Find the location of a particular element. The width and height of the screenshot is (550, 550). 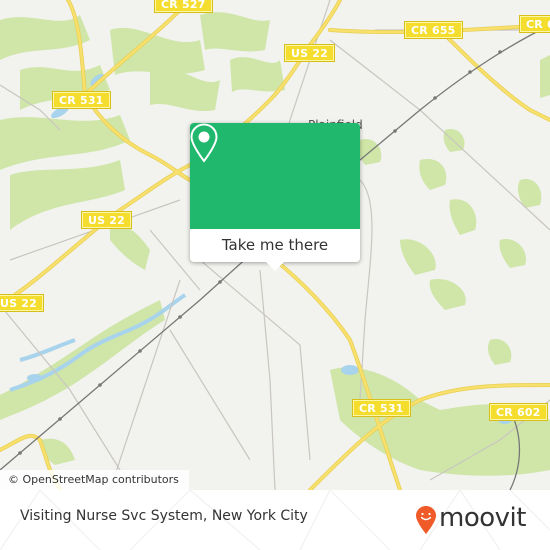

route-shield-cr-531-north: CR 531 is located at coordinates (81, 100).